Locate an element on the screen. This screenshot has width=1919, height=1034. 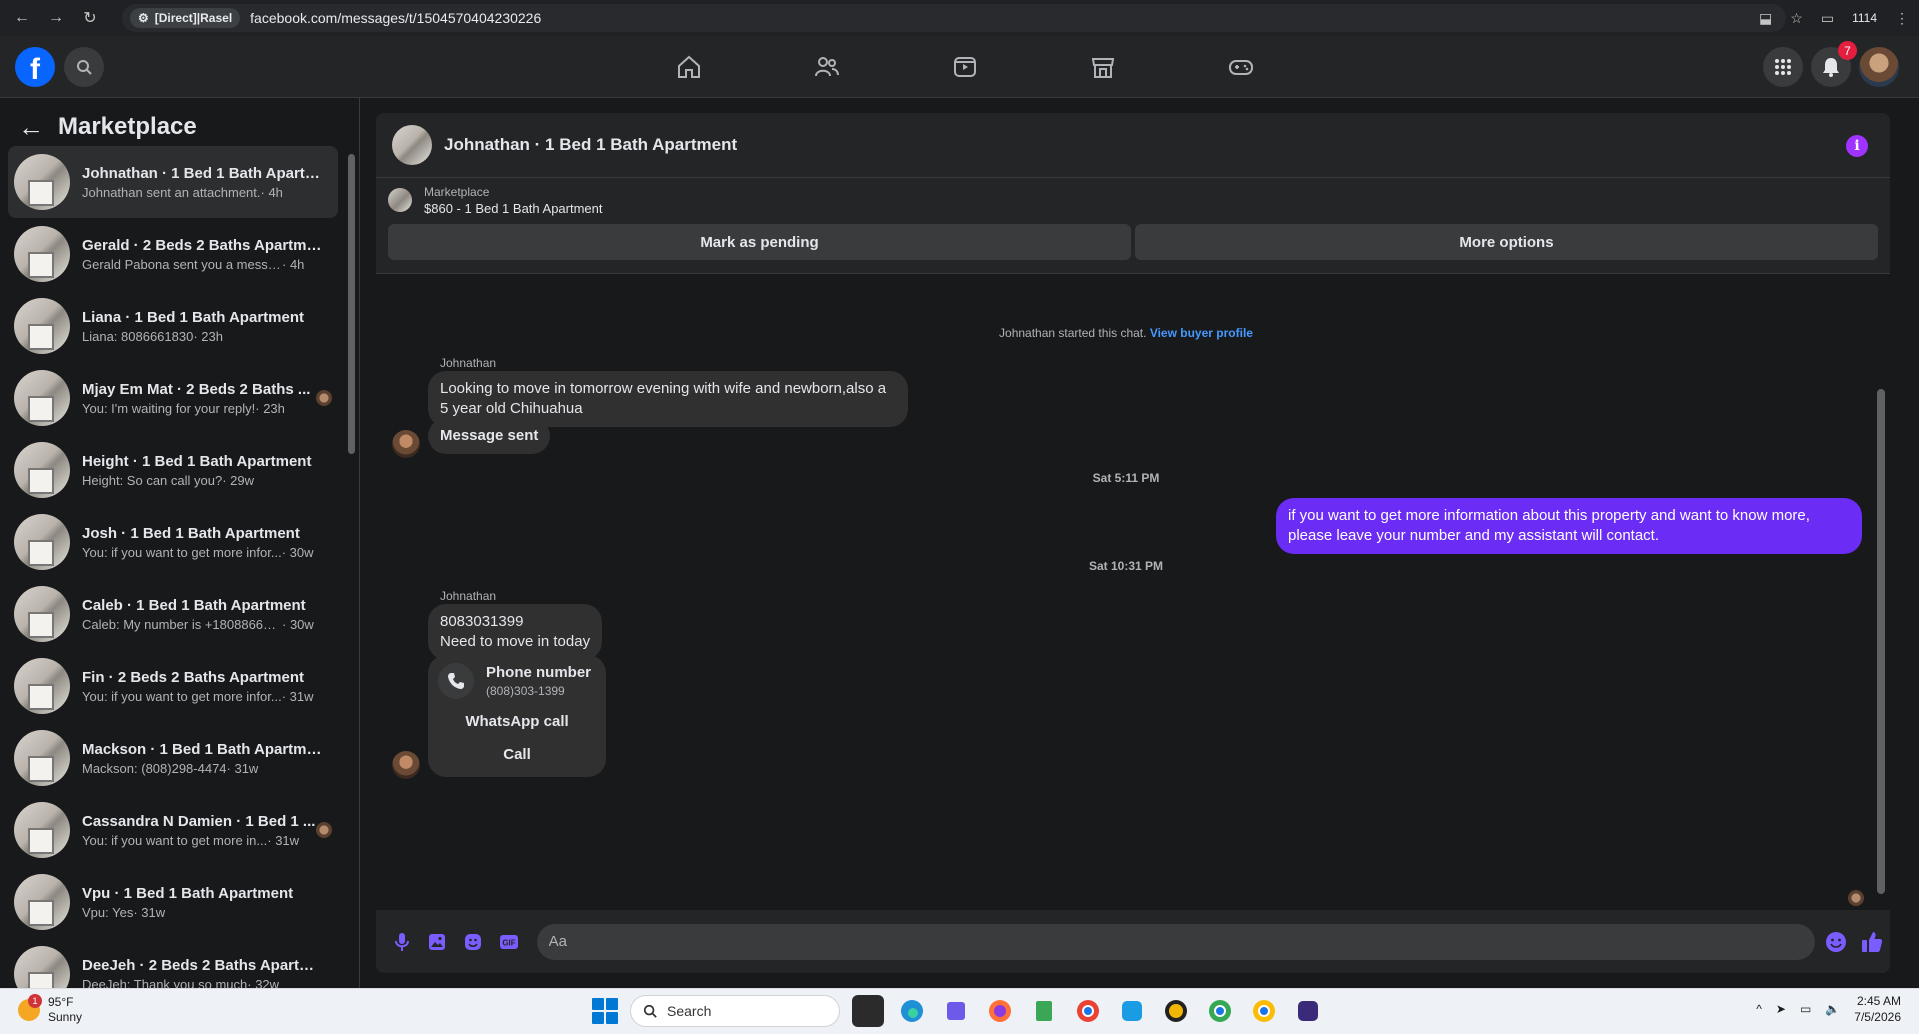
home-icon is located at coordinates (689, 67).